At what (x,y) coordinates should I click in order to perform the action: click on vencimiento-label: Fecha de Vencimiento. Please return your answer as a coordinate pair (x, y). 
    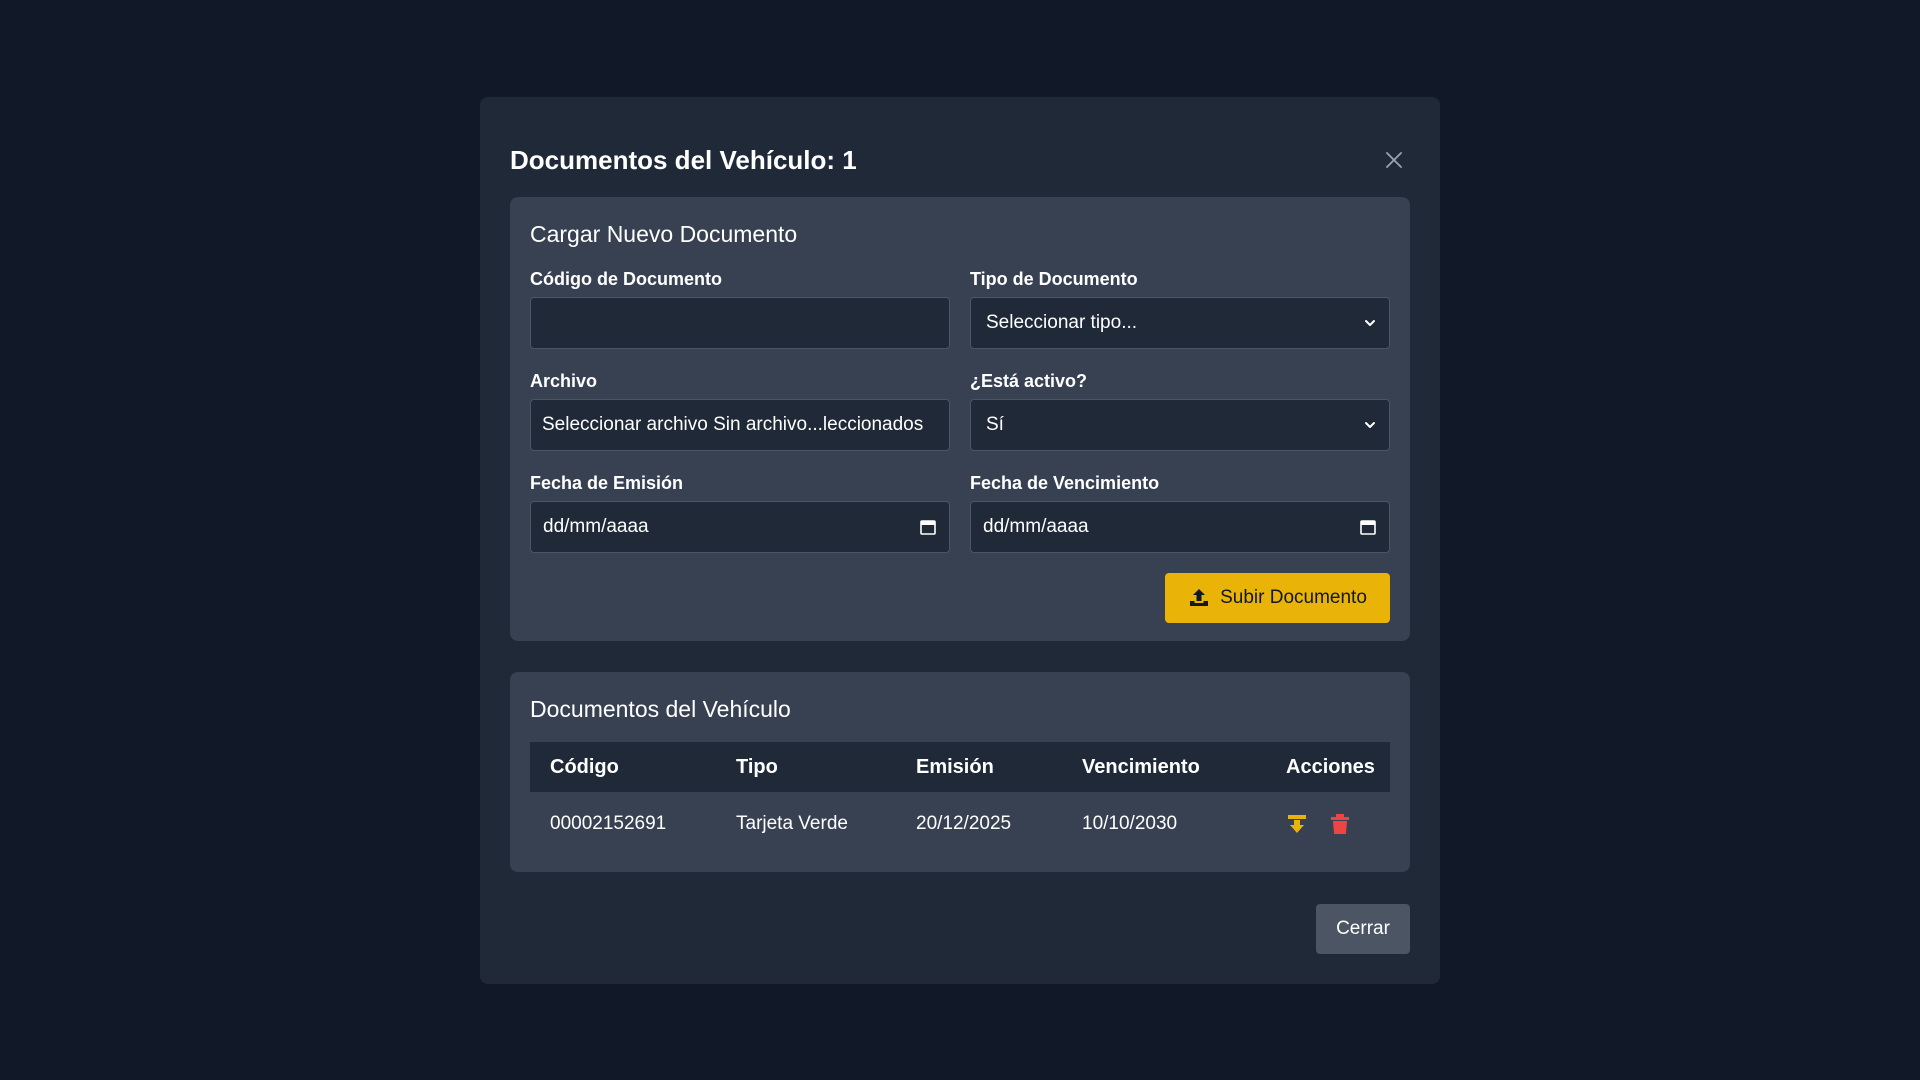
    Looking at the image, I should click on (1065, 483).